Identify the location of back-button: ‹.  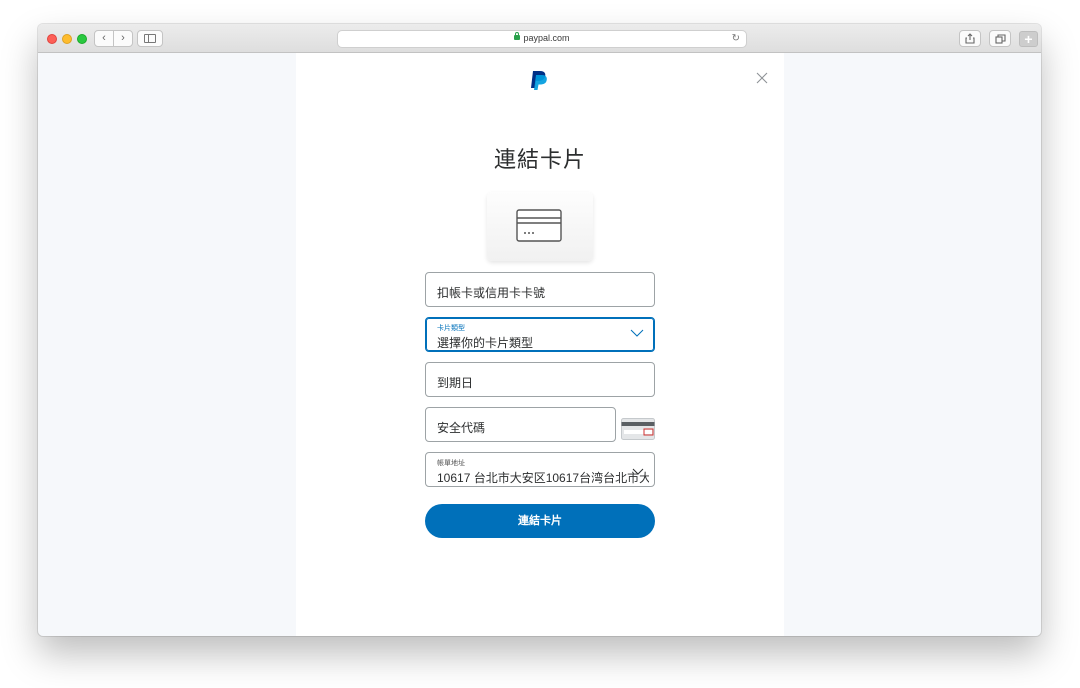
(104, 38).